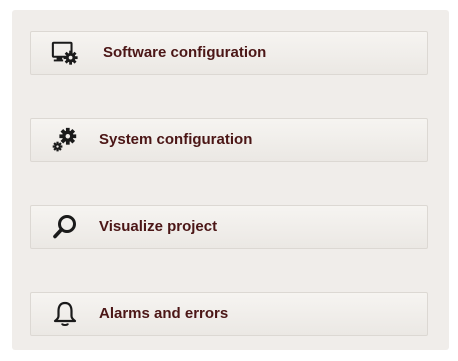 This screenshot has width=458, height=361. I want to click on alarms-and-errors-label: Alarms and errors, so click(164, 314).